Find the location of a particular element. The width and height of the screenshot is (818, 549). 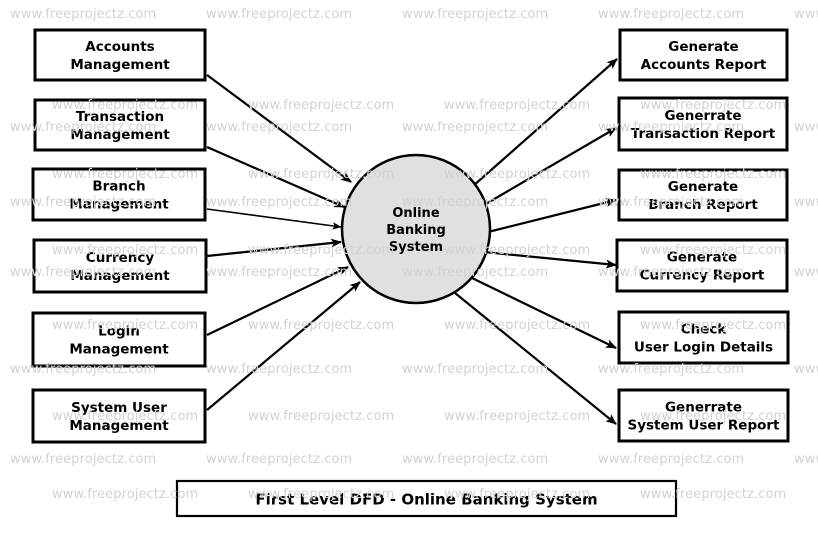

flow-branch-out-arrow is located at coordinates (552, 216).